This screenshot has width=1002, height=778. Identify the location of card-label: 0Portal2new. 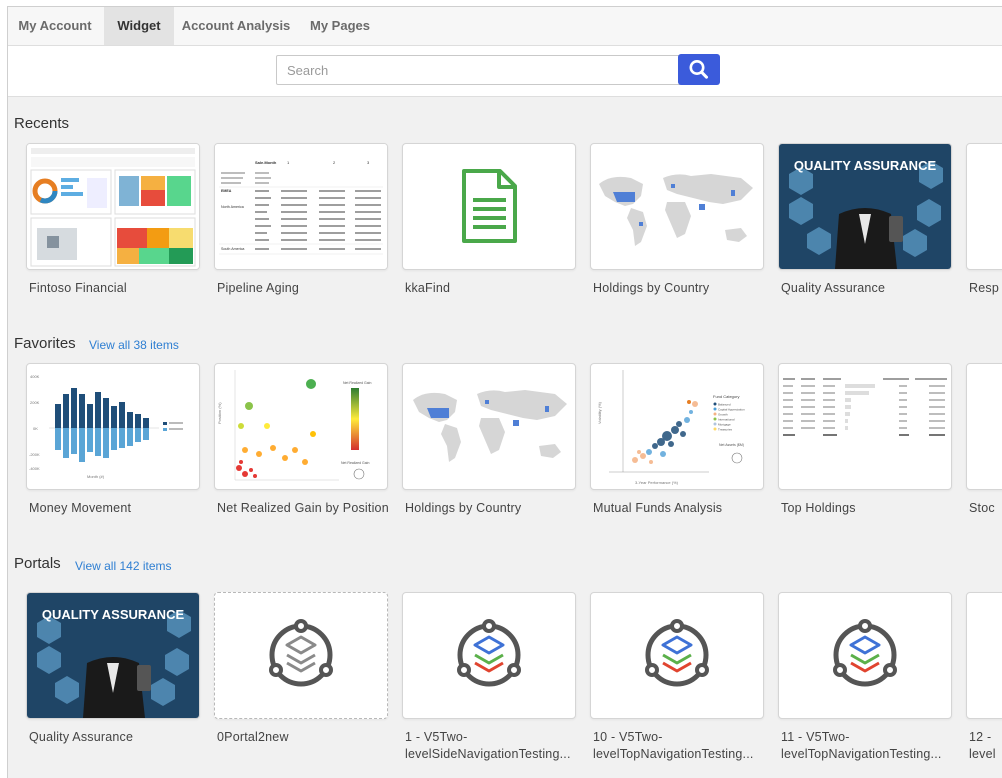
(253, 737).